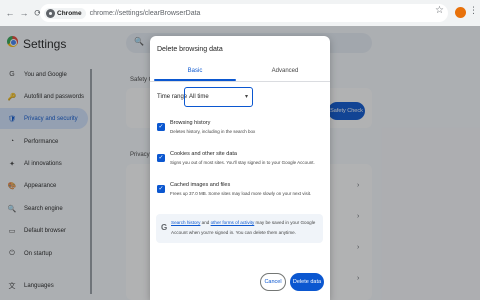 The height and width of the screenshot is (300, 480). I want to click on kebab-menu-icon: ⋮, so click(473, 10).